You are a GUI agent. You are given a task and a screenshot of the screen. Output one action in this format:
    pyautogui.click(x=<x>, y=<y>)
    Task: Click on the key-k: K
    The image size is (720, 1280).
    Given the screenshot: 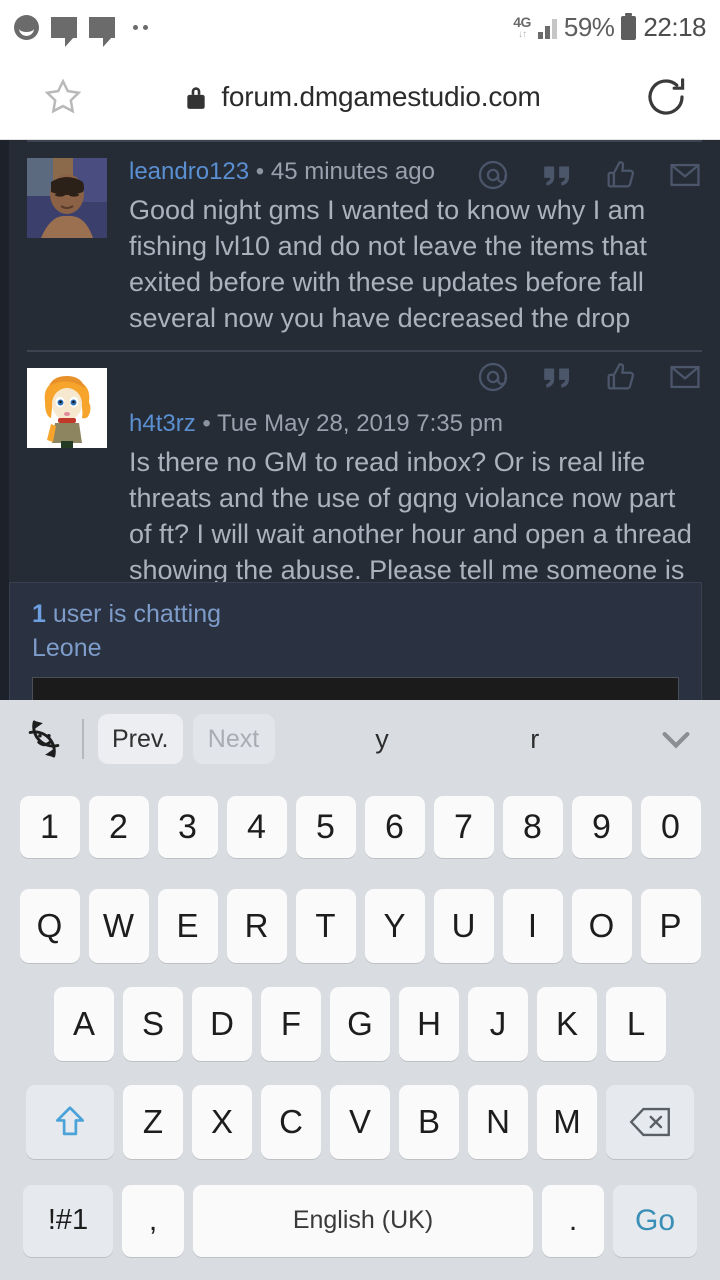 What is the action you would take?
    pyautogui.click(x=567, y=1024)
    